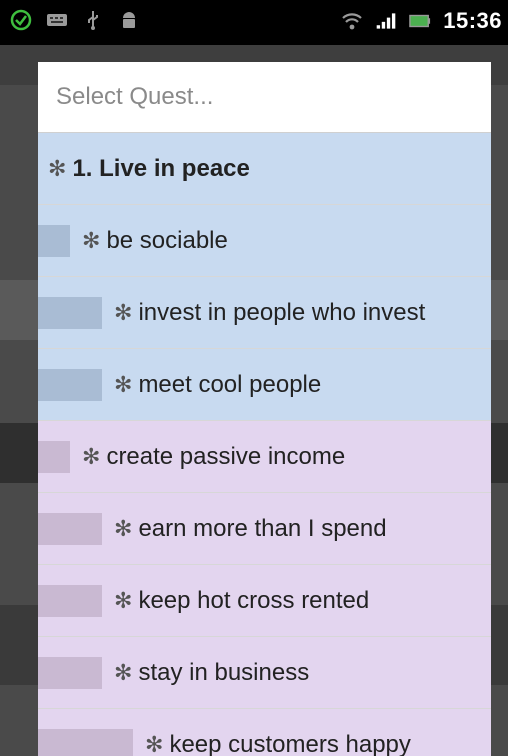  What do you see at coordinates (282, 312) in the screenshot?
I see `quest-item-label: invest in people who invest` at bounding box center [282, 312].